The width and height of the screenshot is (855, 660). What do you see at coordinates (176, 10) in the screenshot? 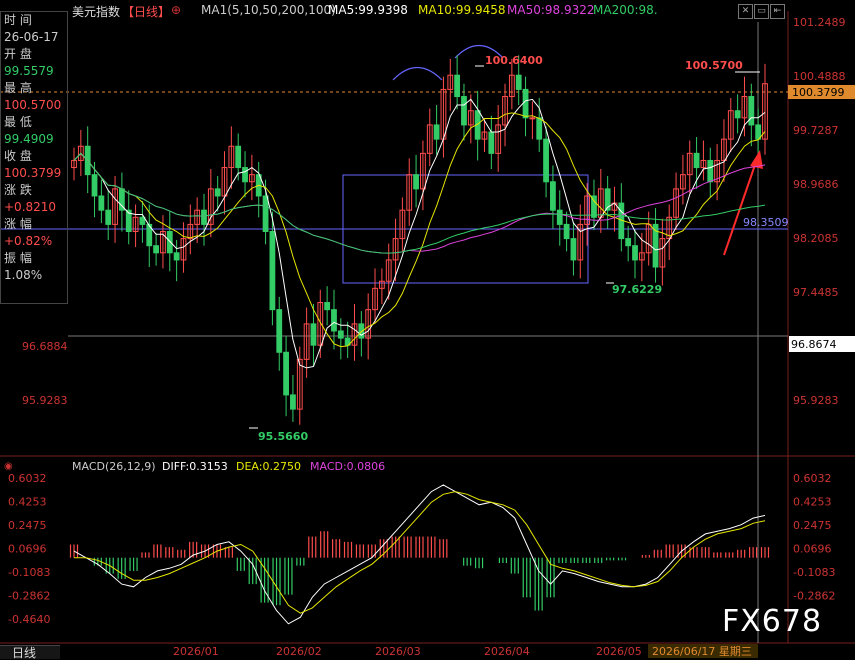
I see `plus-icon: ⊕` at bounding box center [176, 10].